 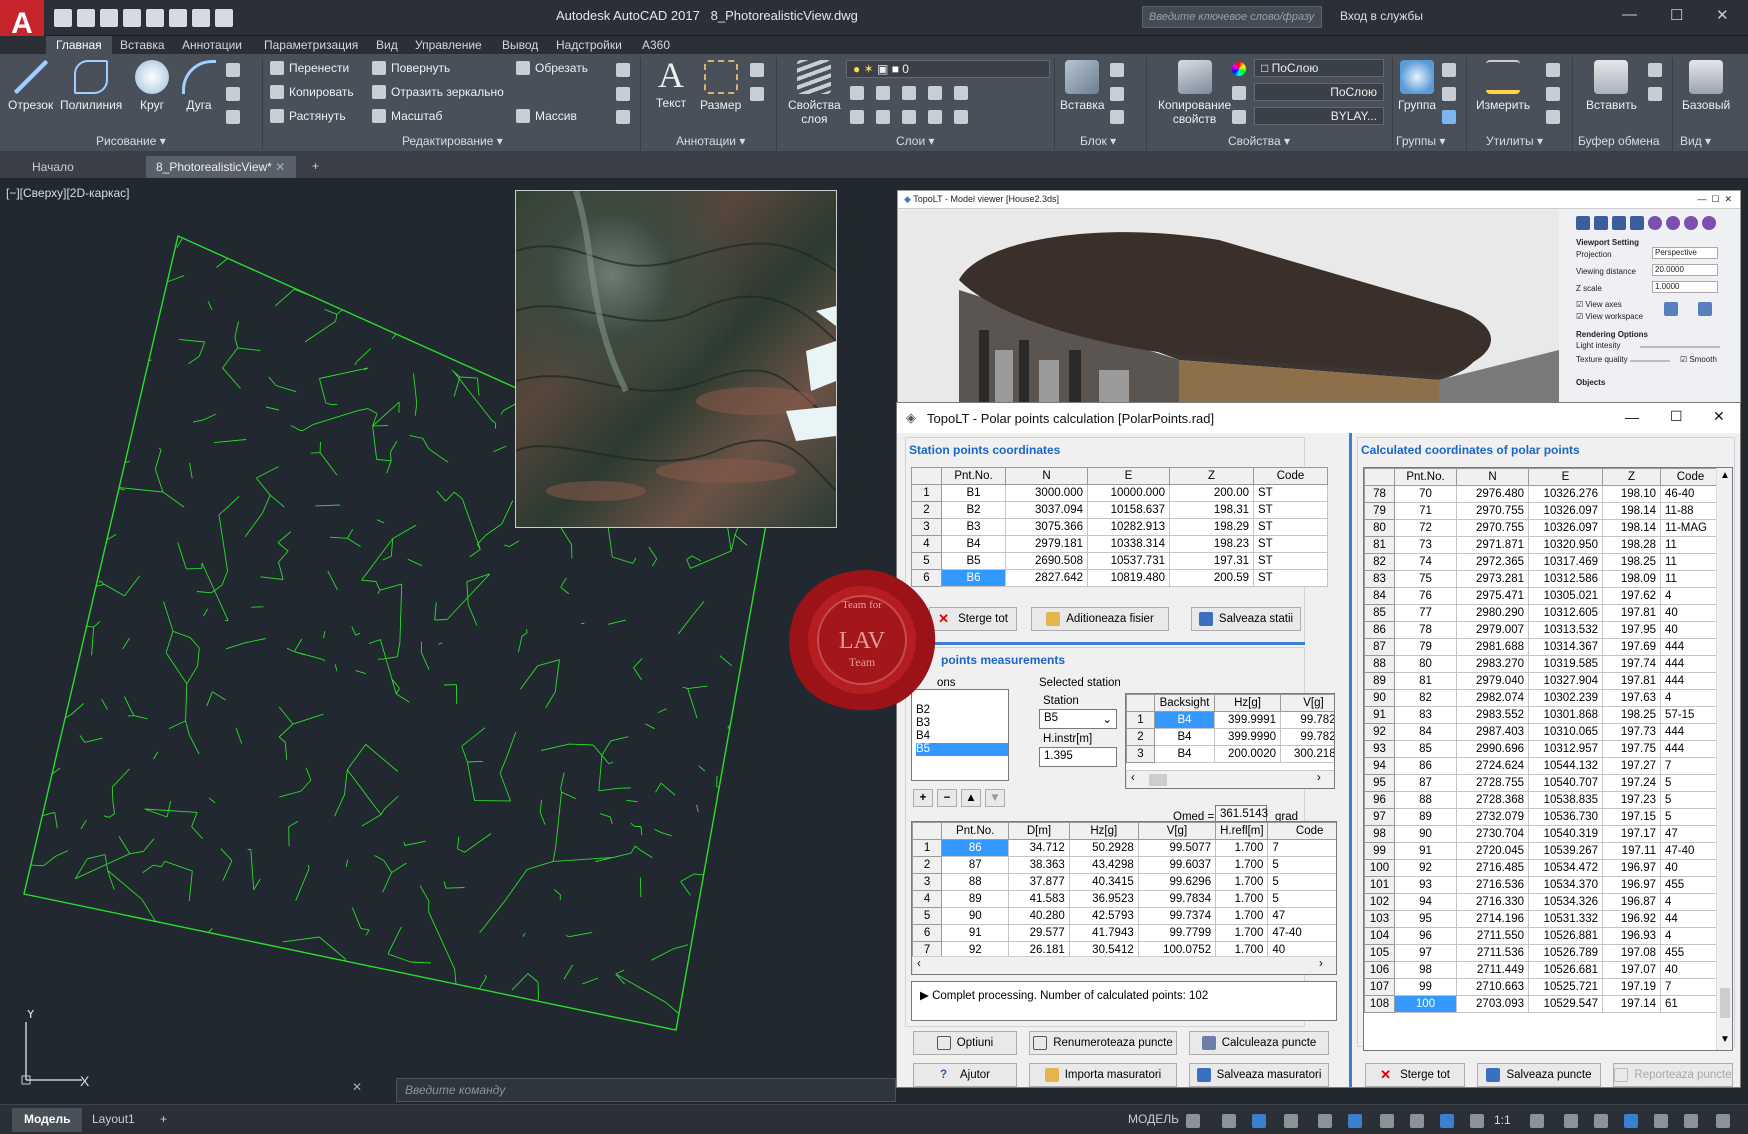 What do you see at coordinates (1425, 783) in the screenshot?
I see `table-cell: 87` at bounding box center [1425, 783].